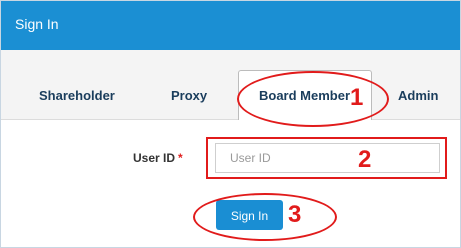  What do you see at coordinates (77, 95) in the screenshot?
I see `tab-shareholder: Shareholder` at bounding box center [77, 95].